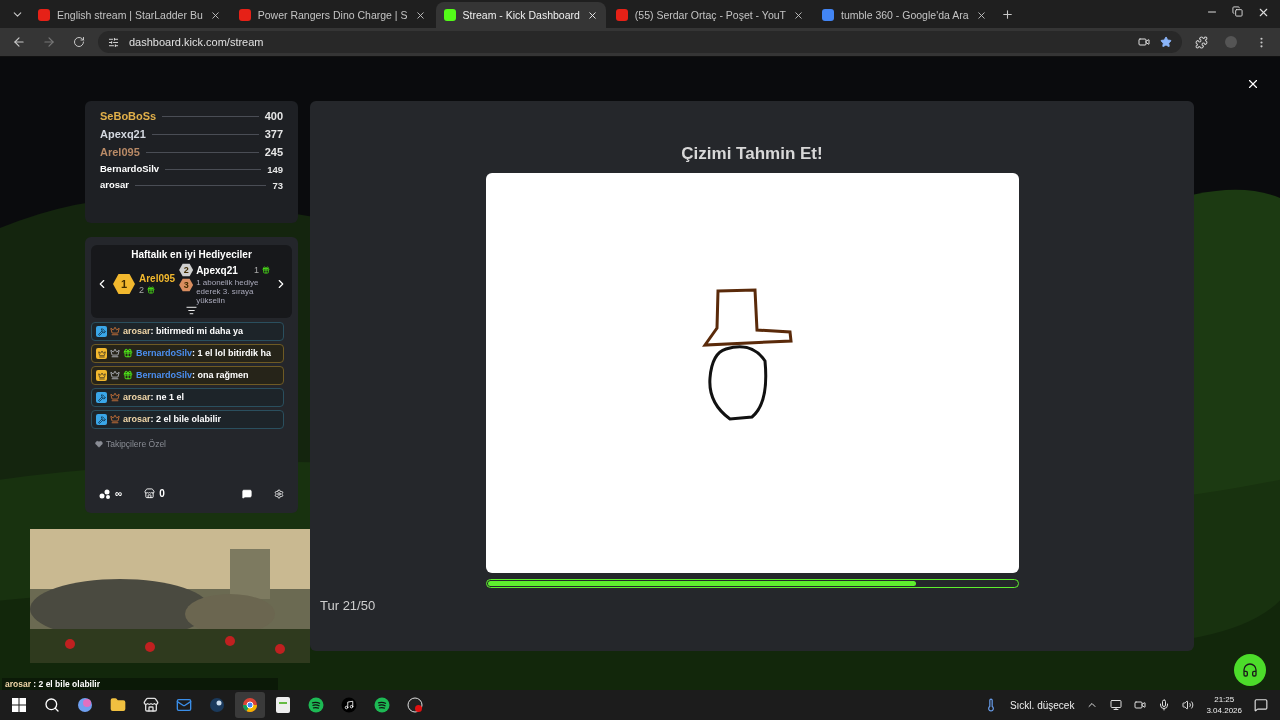 The height and width of the screenshot is (720, 1280). What do you see at coordinates (349, 705) in the screenshot?
I see `music-note-icon` at bounding box center [349, 705].